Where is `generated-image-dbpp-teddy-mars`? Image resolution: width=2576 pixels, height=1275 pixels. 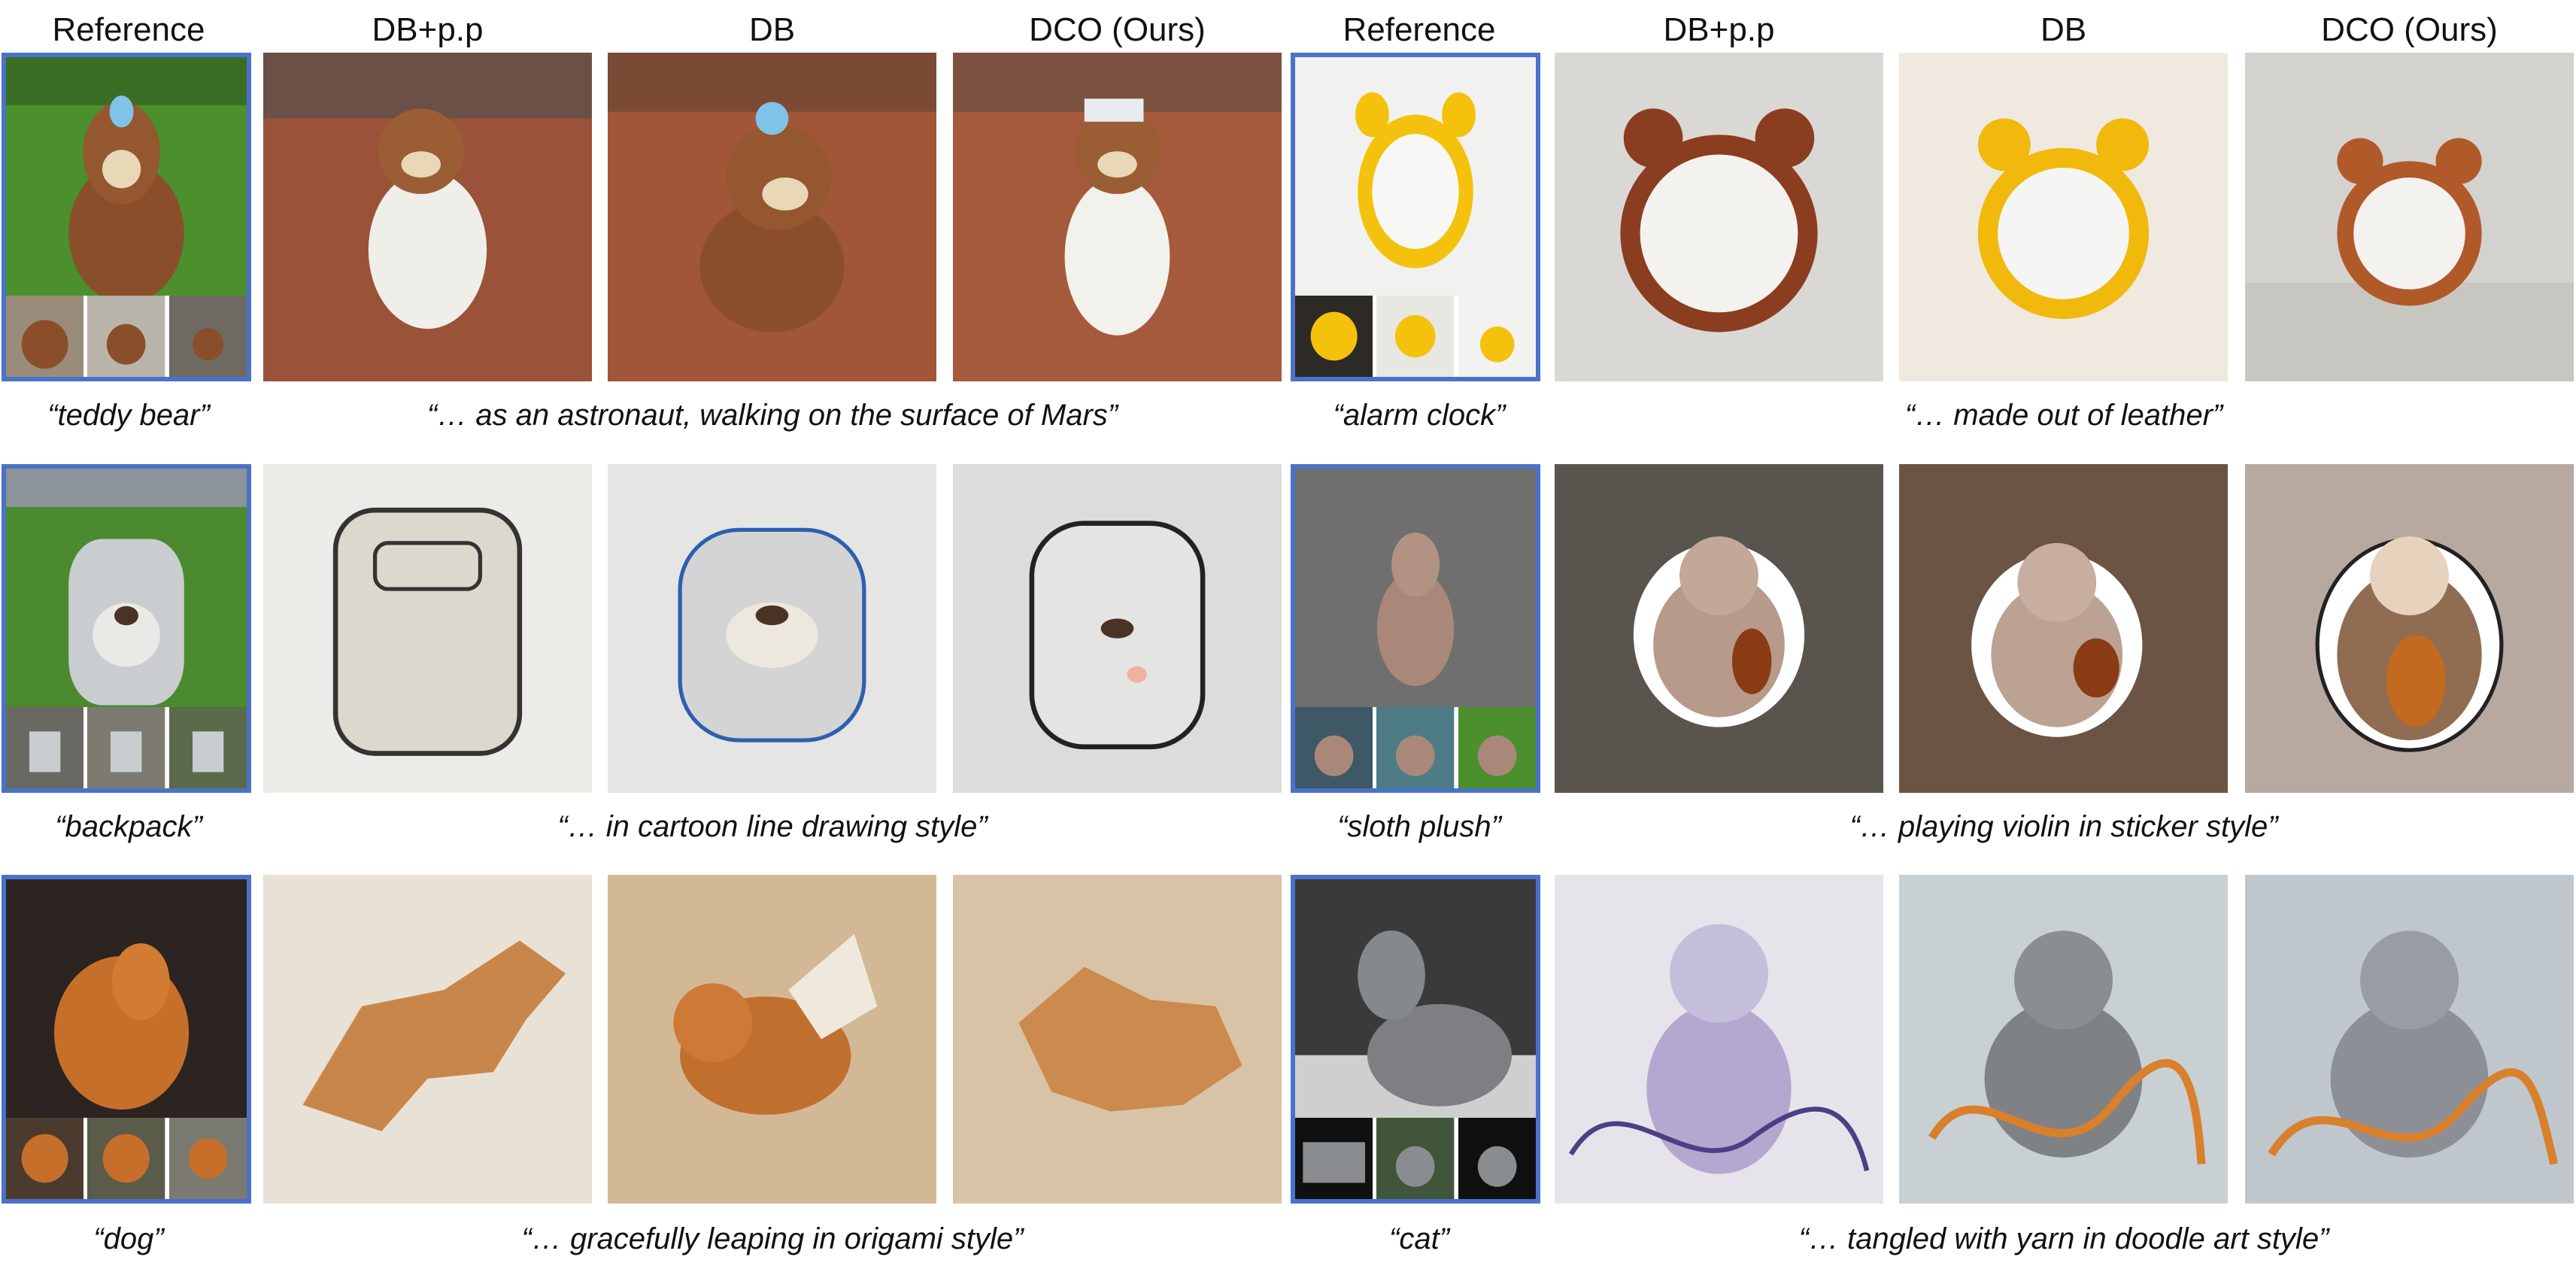 generated-image-dbpp-teddy-mars is located at coordinates (427, 217).